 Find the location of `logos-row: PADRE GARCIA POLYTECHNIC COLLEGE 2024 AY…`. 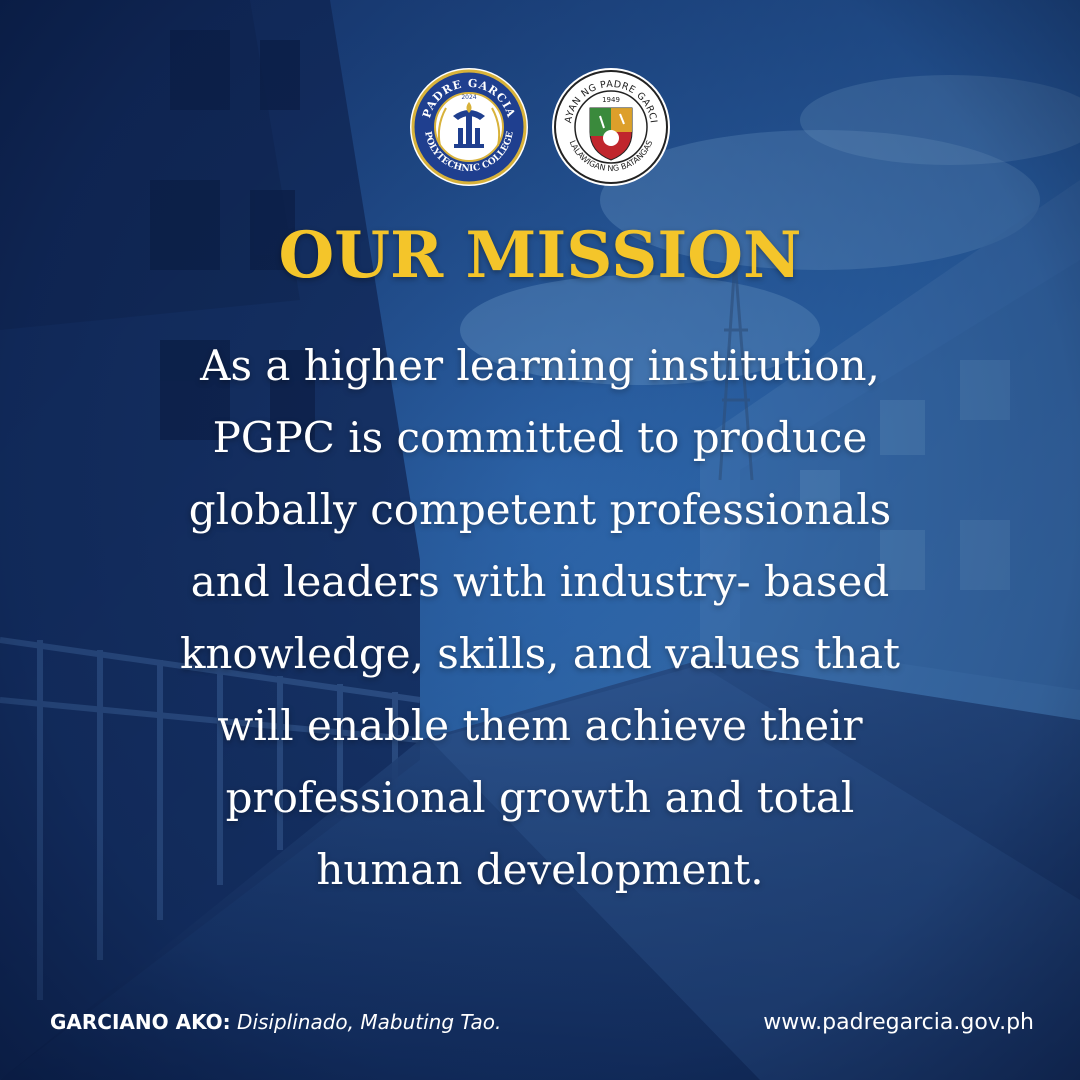

logos-row: PADRE GARCIA POLYTECHNIC COLLEGE 2024 AY… is located at coordinates (540, 127).